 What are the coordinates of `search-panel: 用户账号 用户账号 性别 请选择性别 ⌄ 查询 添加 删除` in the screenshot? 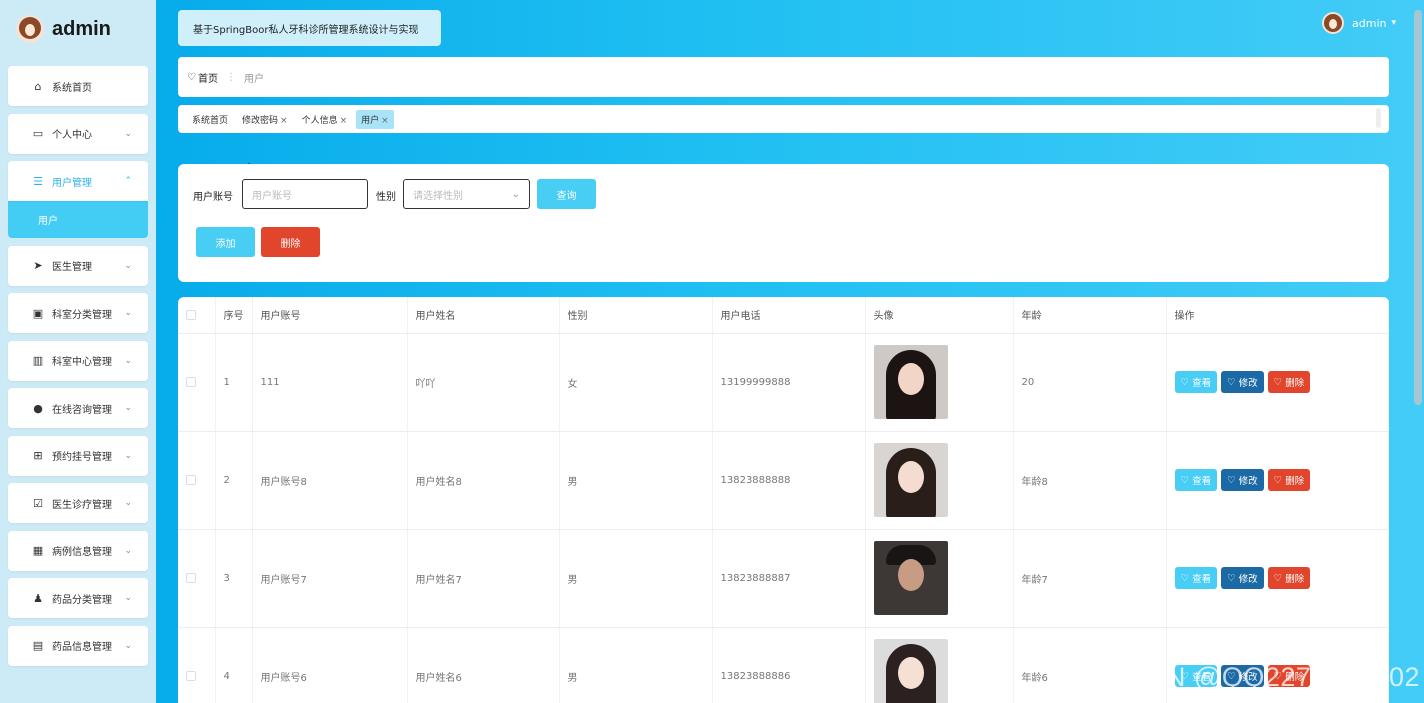 It's located at (783, 223).